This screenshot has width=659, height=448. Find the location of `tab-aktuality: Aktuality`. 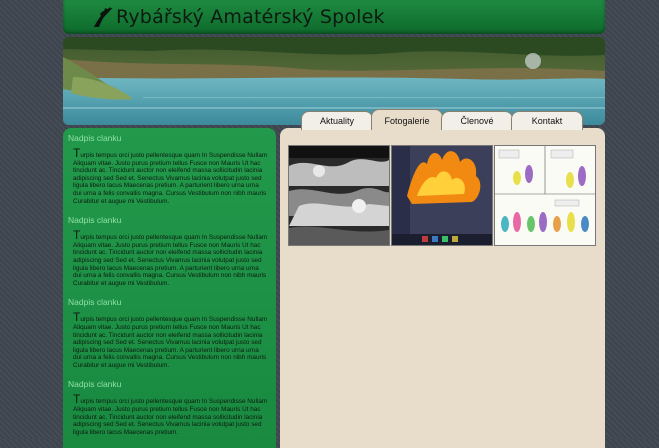

tab-aktuality: Aktuality is located at coordinates (337, 120).